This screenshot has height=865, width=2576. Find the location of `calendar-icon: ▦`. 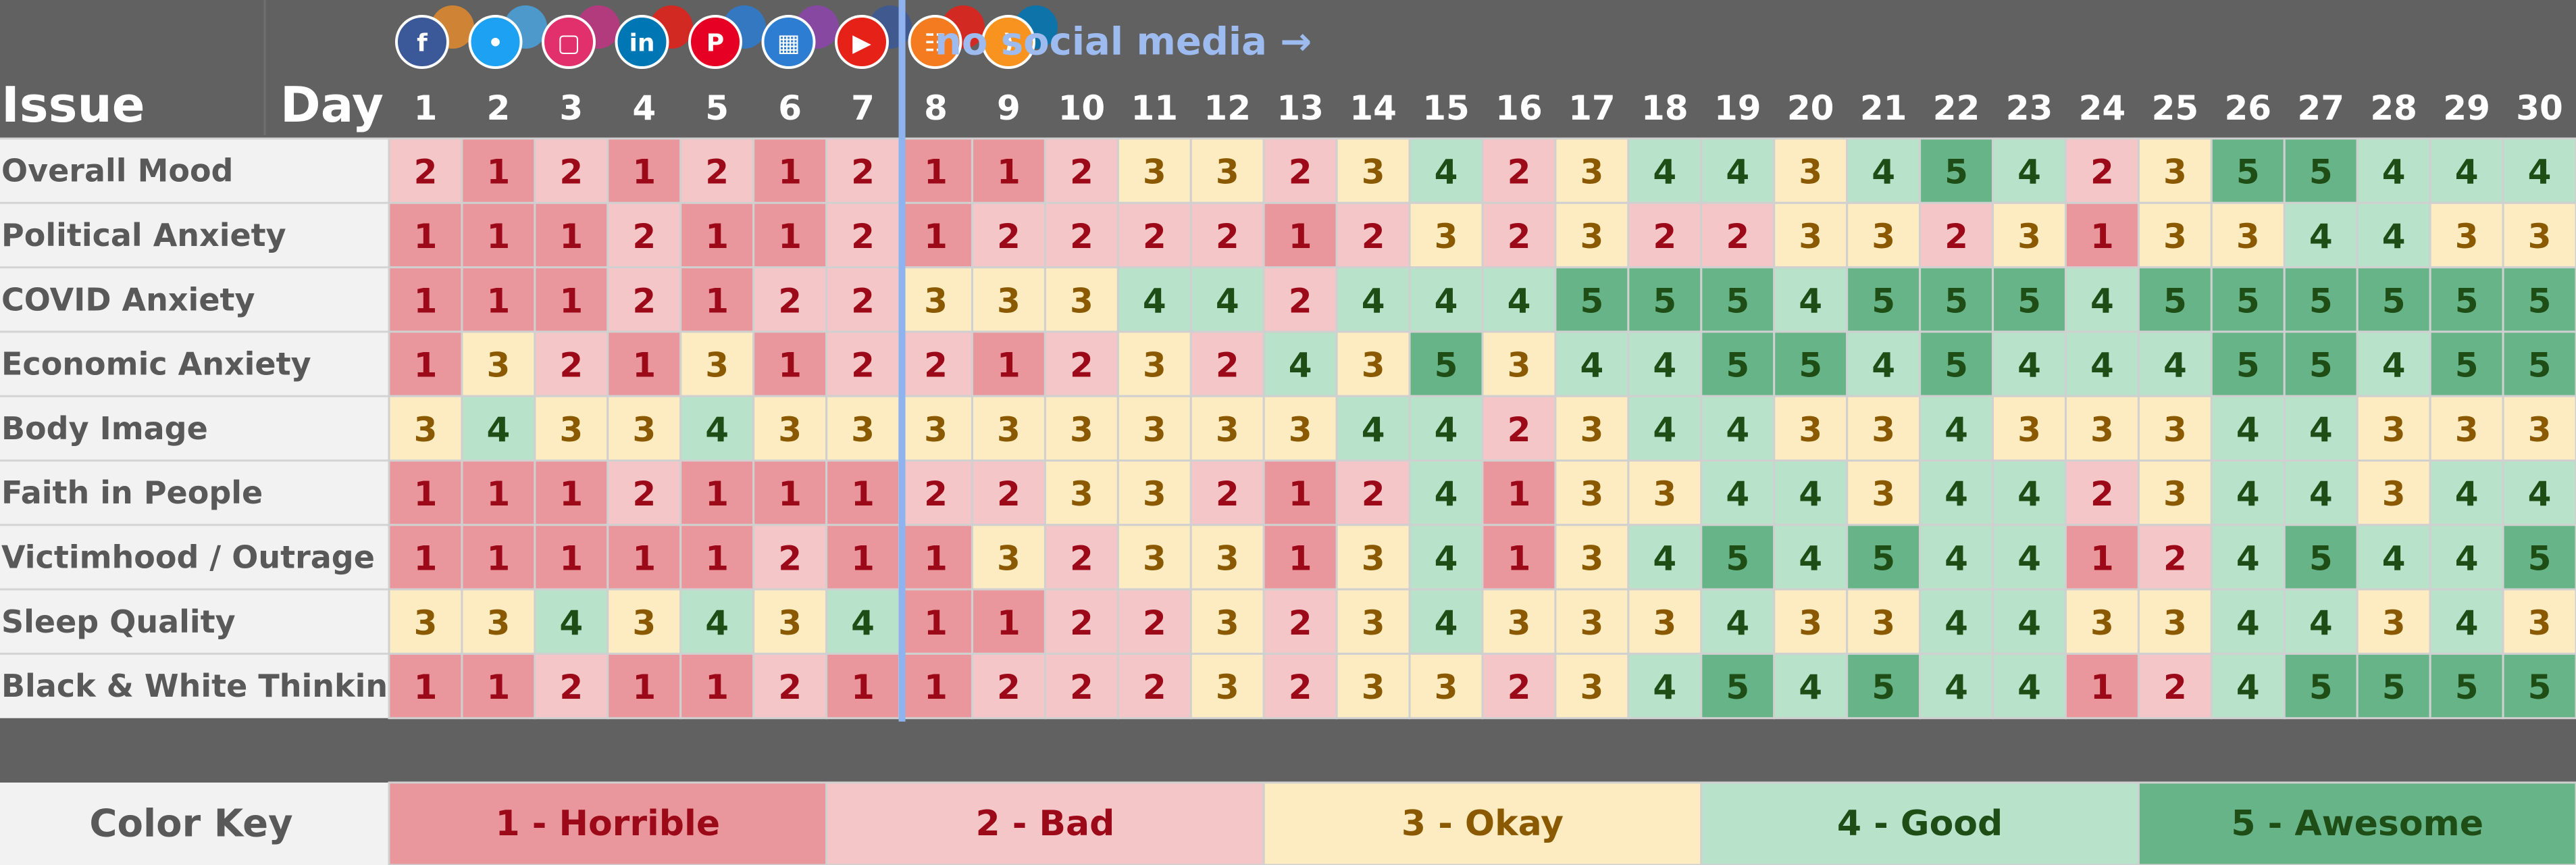

calendar-icon: ▦ is located at coordinates (788, 42).